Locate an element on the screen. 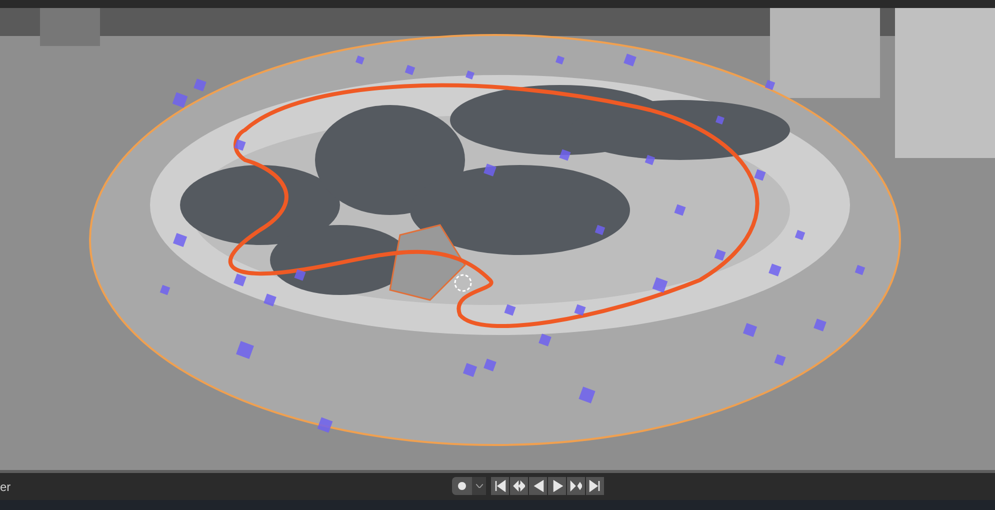 Image resolution: width=995 pixels, height=510 pixels. record-button is located at coordinates (462, 486).